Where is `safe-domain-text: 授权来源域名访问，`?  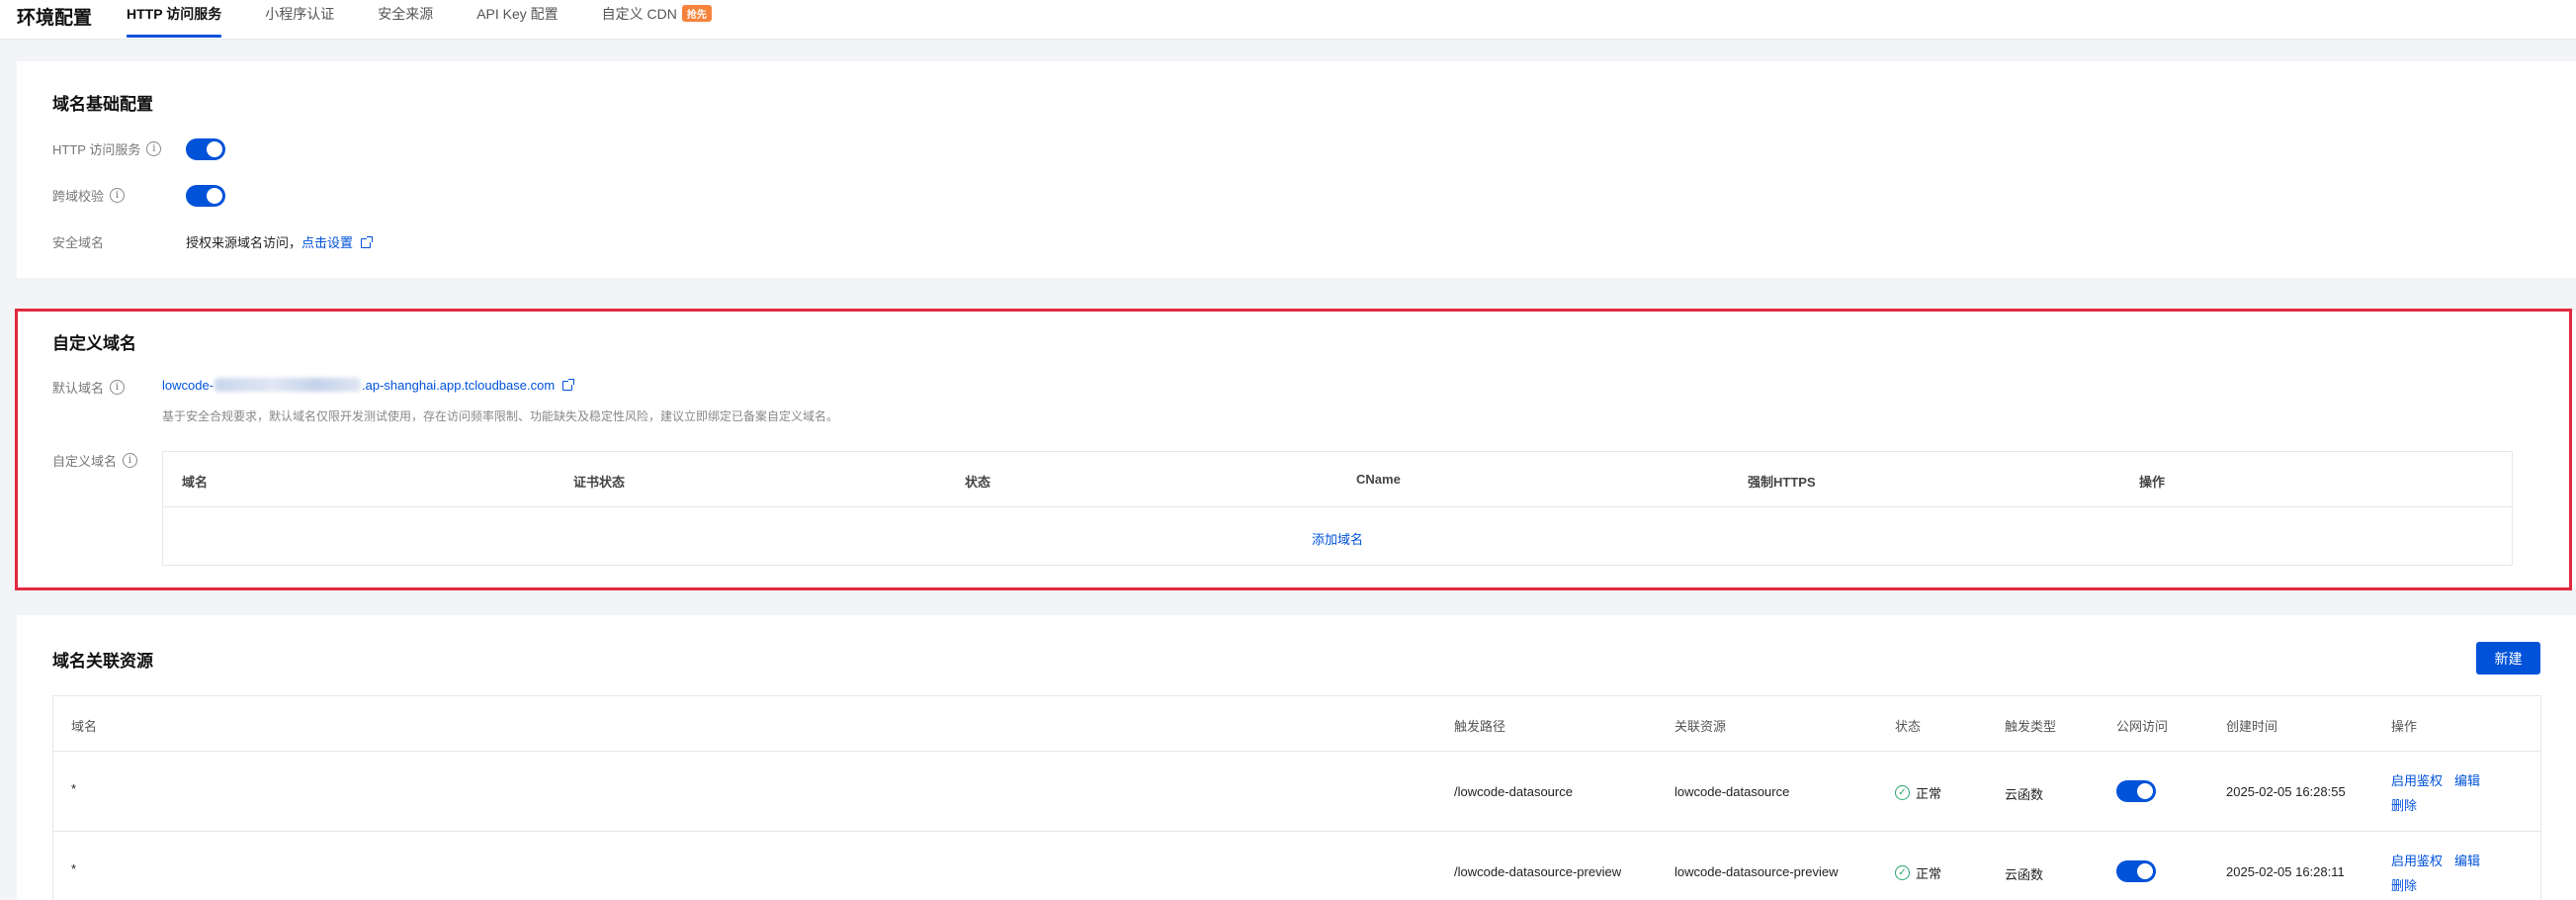
safe-domain-text: 授权来源域名访问， is located at coordinates (244, 242).